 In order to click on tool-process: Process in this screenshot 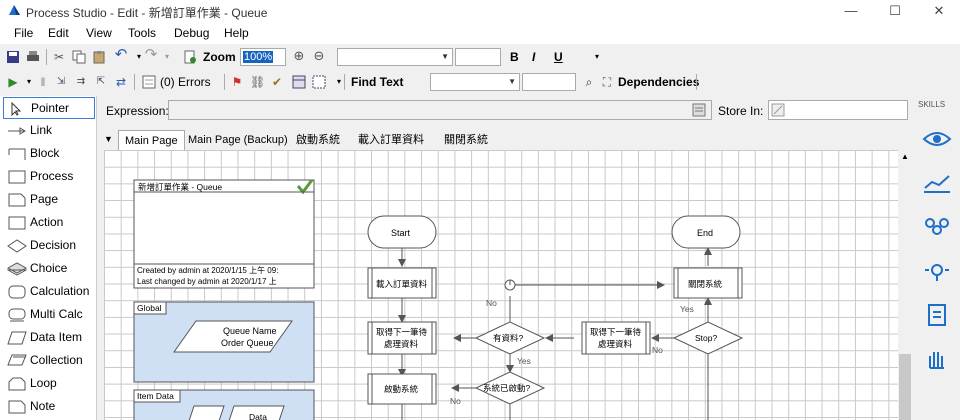, I will do `click(49, 177)`.